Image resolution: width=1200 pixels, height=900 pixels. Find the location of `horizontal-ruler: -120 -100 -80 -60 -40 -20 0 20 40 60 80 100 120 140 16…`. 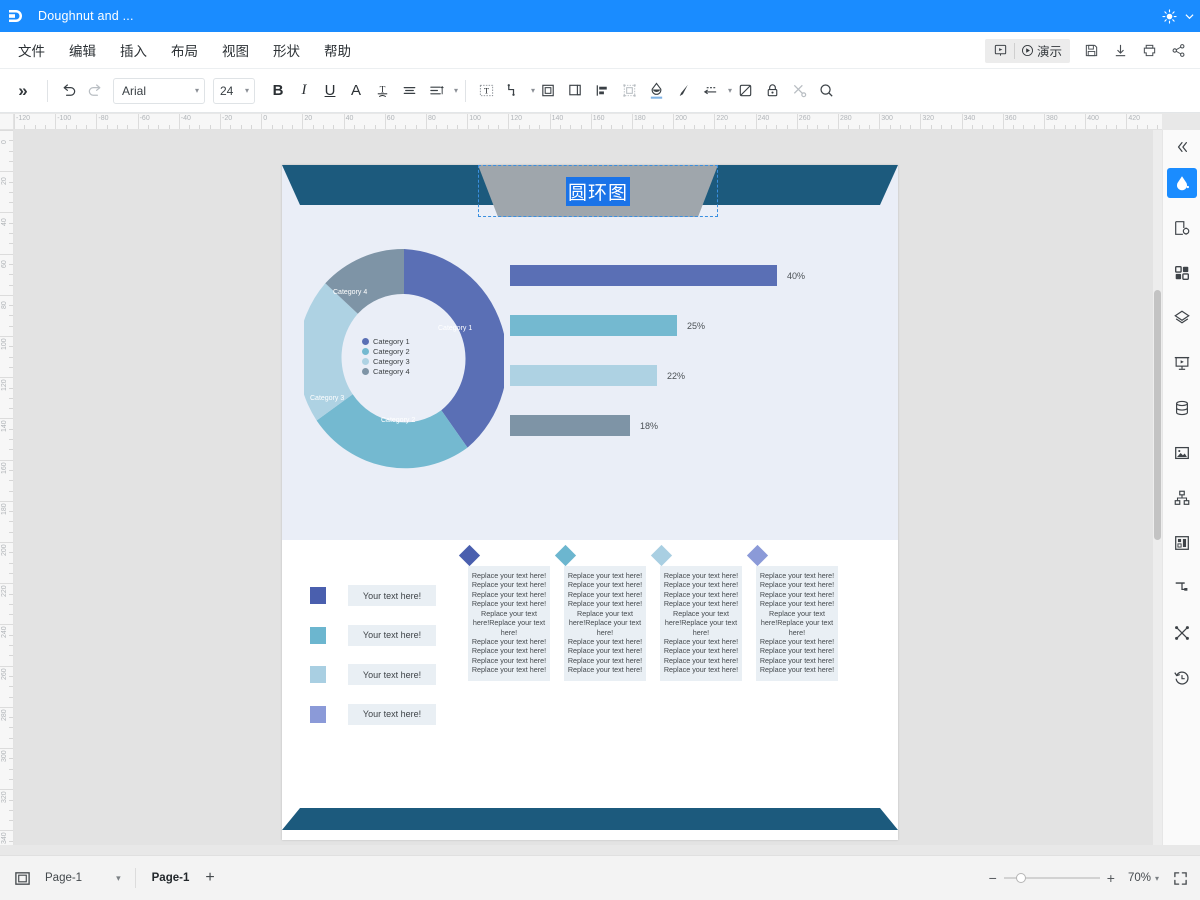

horizontal-ruler: -120 -100 -80 -60 -40 -20 0 20 40 60 80 100 120 140 16… is located at coordinates (588, 122).